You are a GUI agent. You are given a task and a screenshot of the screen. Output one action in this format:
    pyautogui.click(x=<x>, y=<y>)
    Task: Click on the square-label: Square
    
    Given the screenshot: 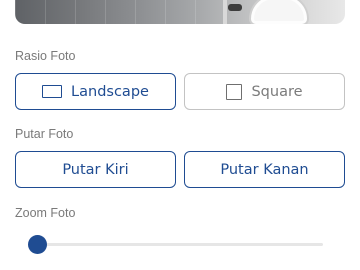 What is the action you would take?
    pyautogui.click(x=277, y=91)
    